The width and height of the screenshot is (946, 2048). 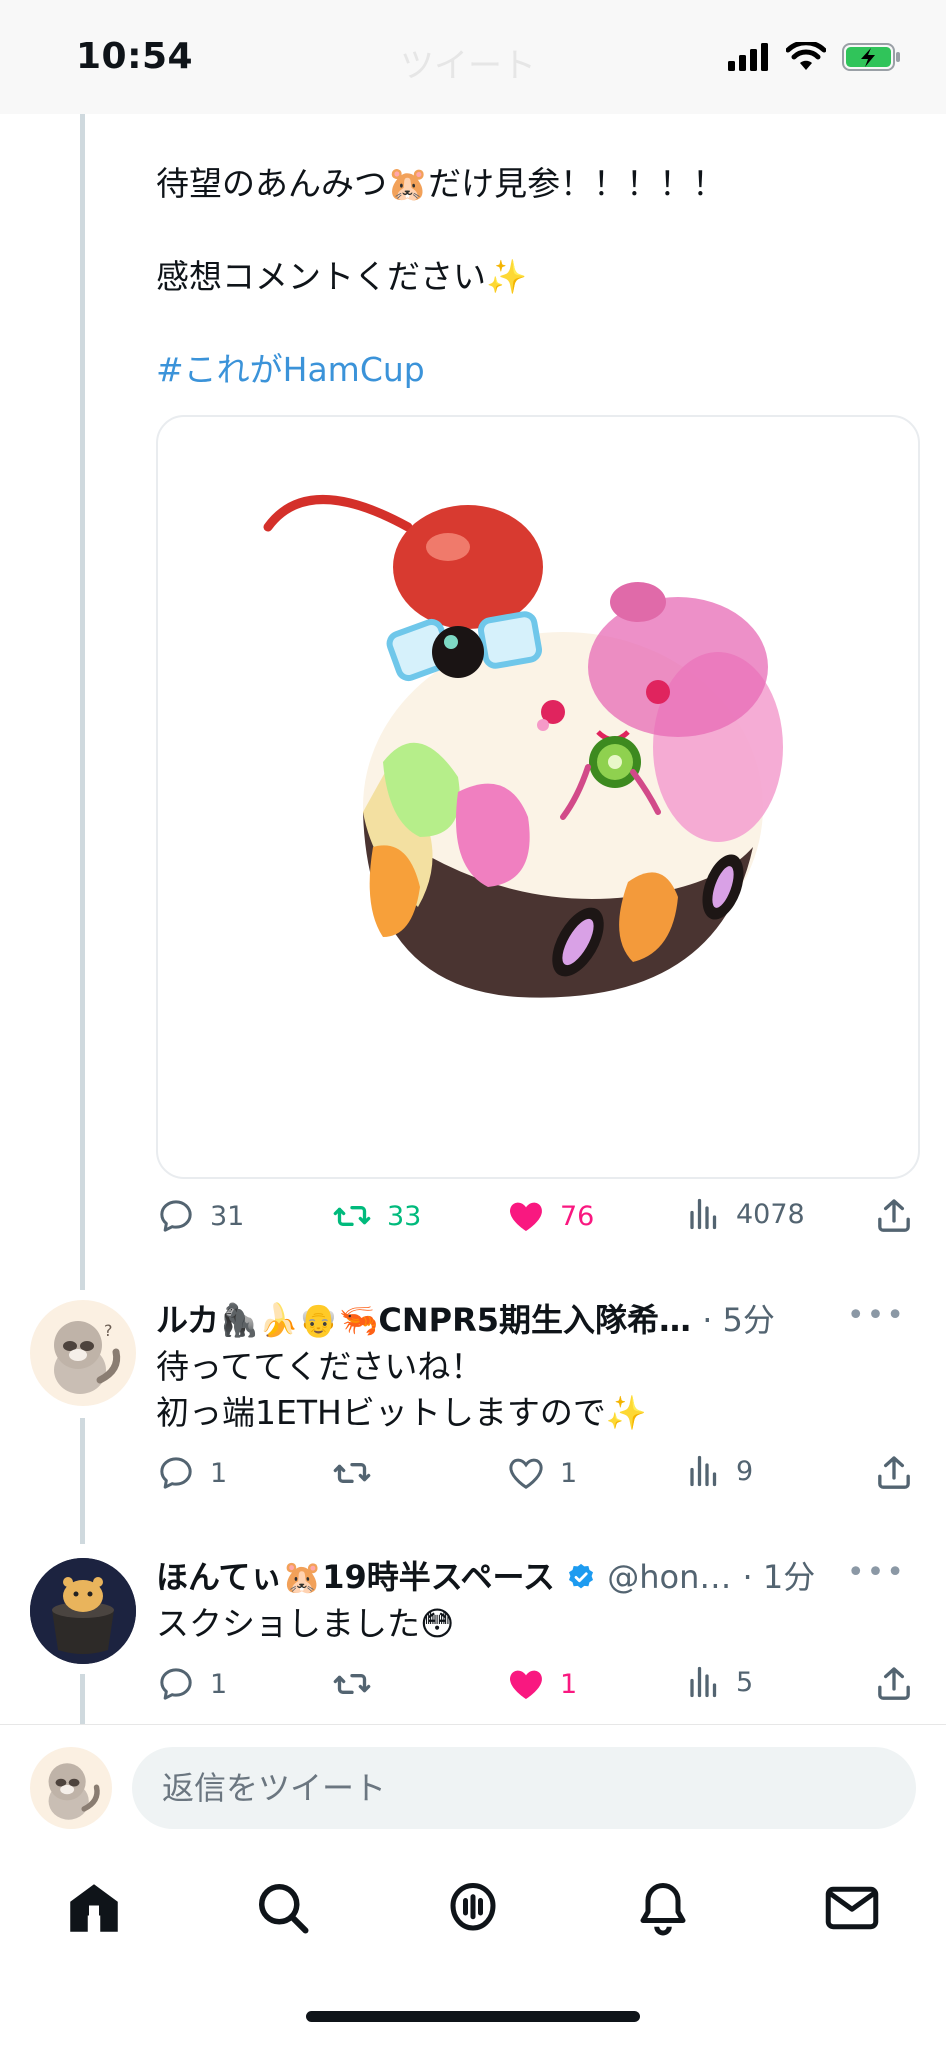 What do you see at coordinates (806, 56) in the screenshot?
I see `wifi-icon` at bounding box center [806, 56].